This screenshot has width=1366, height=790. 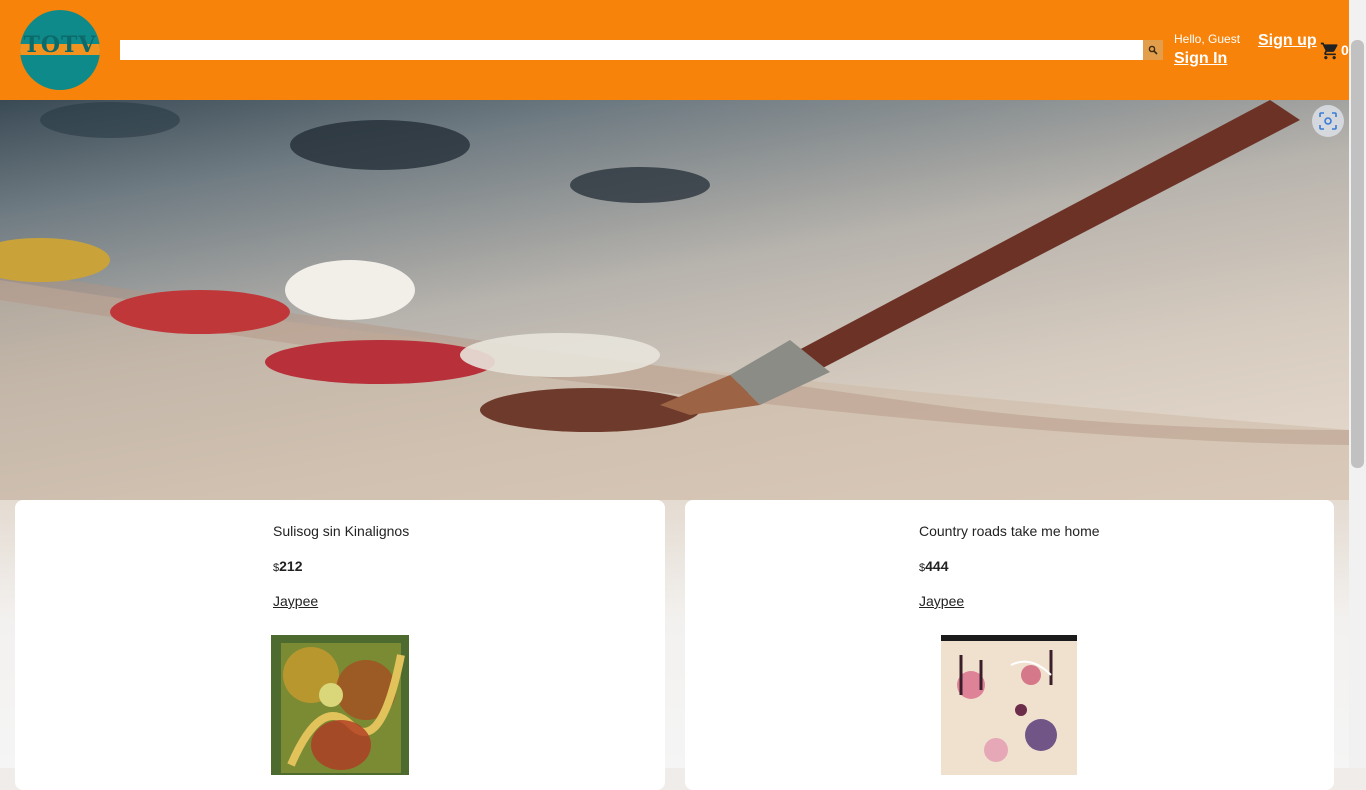 I want to click on visual-search-icon, so click(x=1328, y=121).